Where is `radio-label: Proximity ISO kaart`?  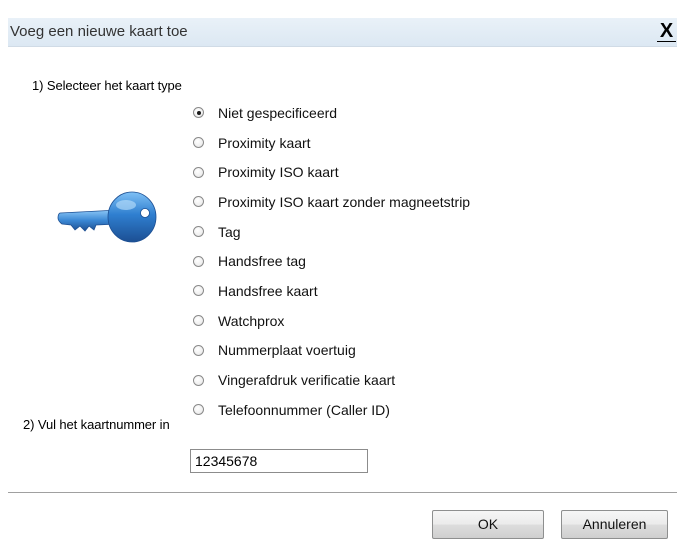 radio-label: Proximity ISO kaart is located at coordinates (278, 172).